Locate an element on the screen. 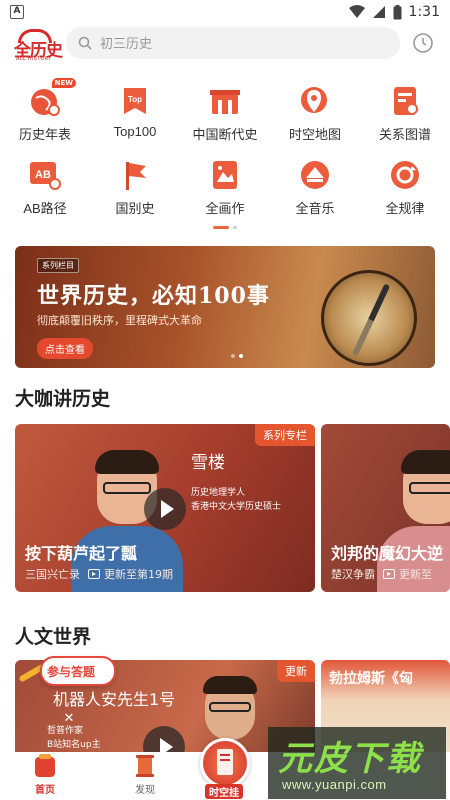 The height and width of the screenshot is (800, 450). speaker-name: 雪楼 is located at coordinates (208, 463).